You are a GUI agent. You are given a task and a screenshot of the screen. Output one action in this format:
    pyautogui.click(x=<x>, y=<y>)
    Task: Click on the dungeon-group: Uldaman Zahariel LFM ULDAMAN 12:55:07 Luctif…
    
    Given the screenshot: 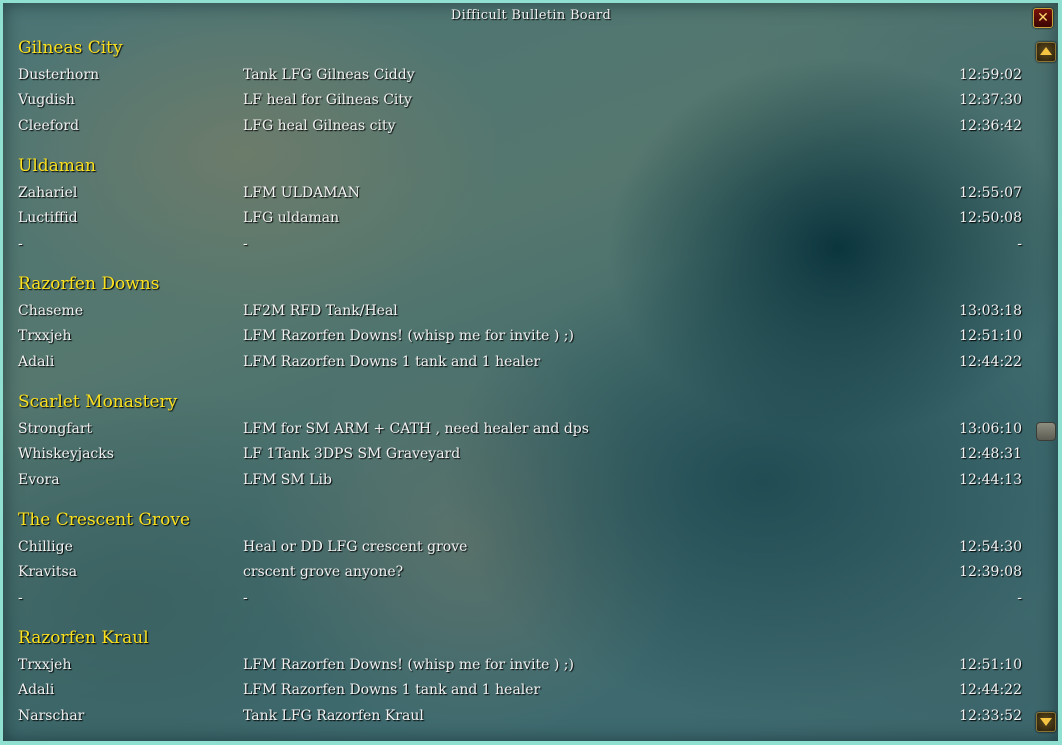 What is the action you would take?
    pyautogui.click(x=515, y=211)
    